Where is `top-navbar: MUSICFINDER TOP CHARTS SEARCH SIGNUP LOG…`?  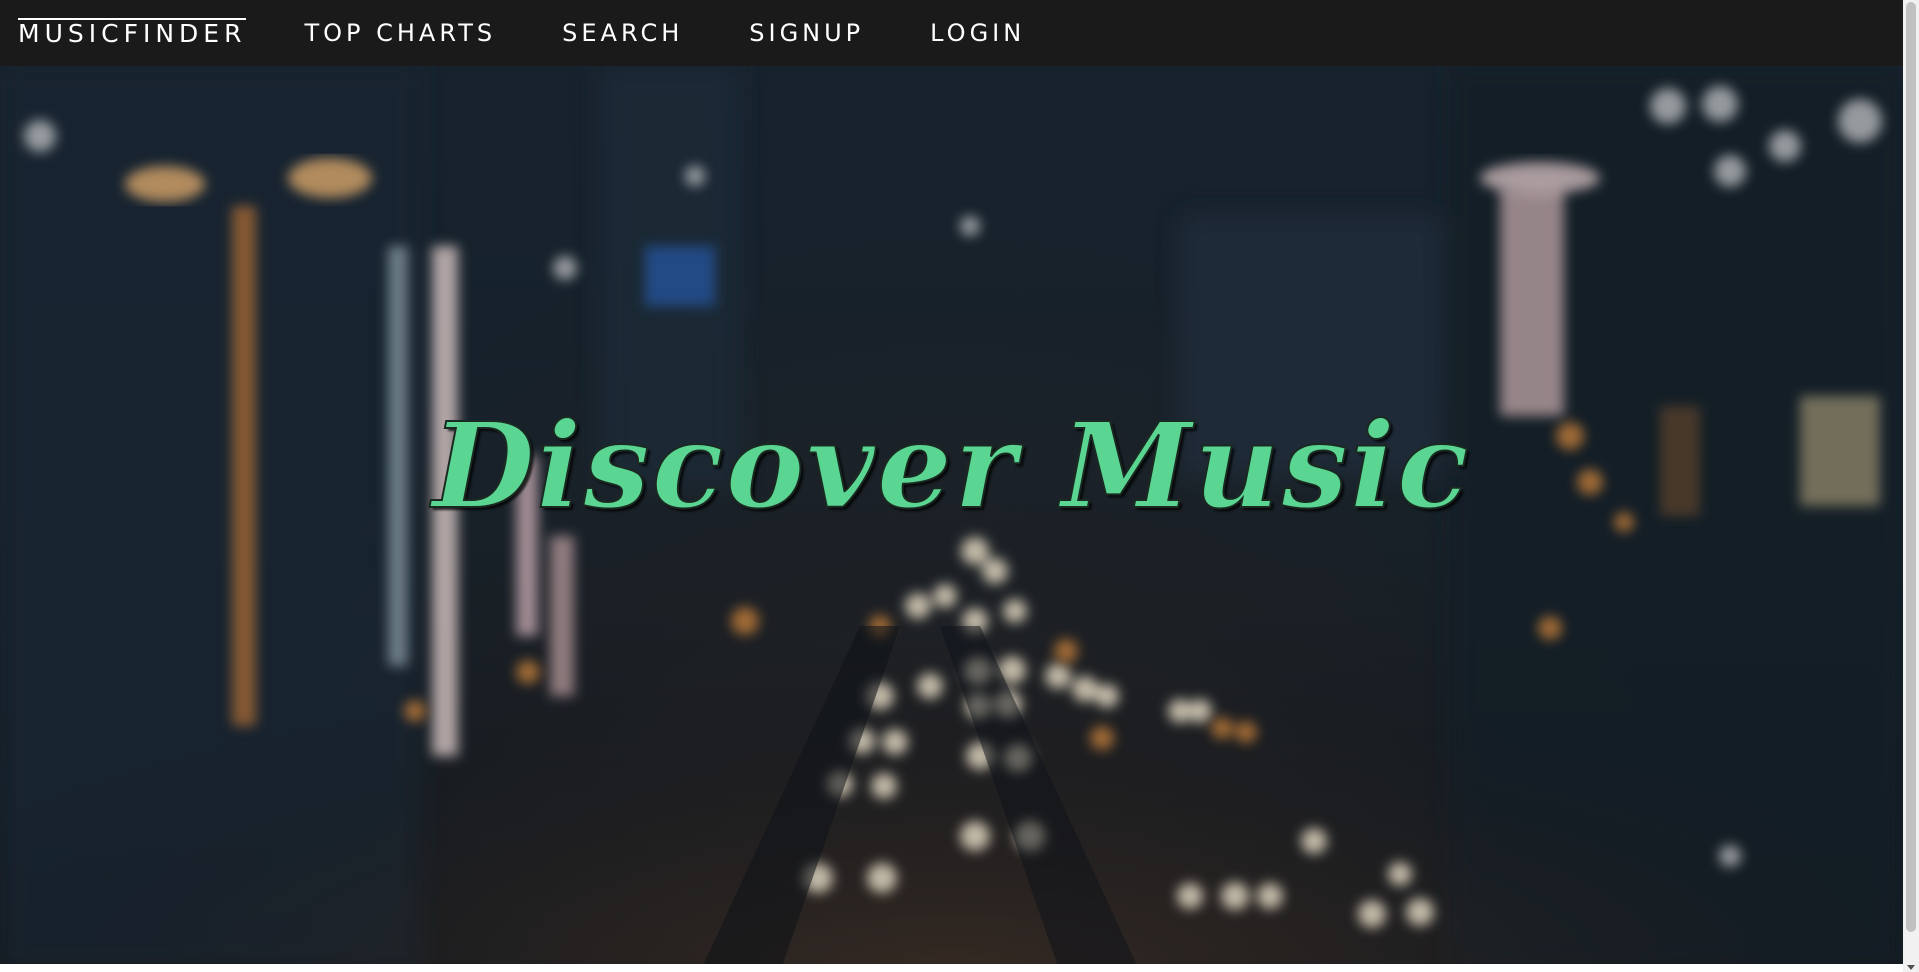
top-navbar: MUSICFINDER TOP CHARTS SEARCH SIGNUP LOG… is located at coordinates (951, 33).